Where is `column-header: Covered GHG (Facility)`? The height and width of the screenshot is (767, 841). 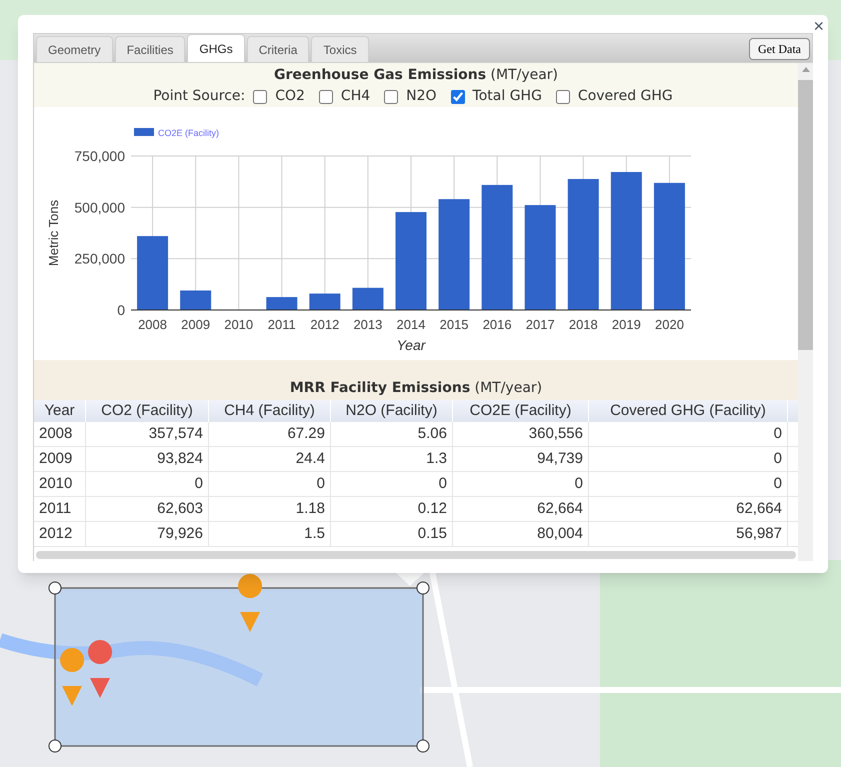 column-header: Covered GHG (Facility) is located at coordinates (688, 411).